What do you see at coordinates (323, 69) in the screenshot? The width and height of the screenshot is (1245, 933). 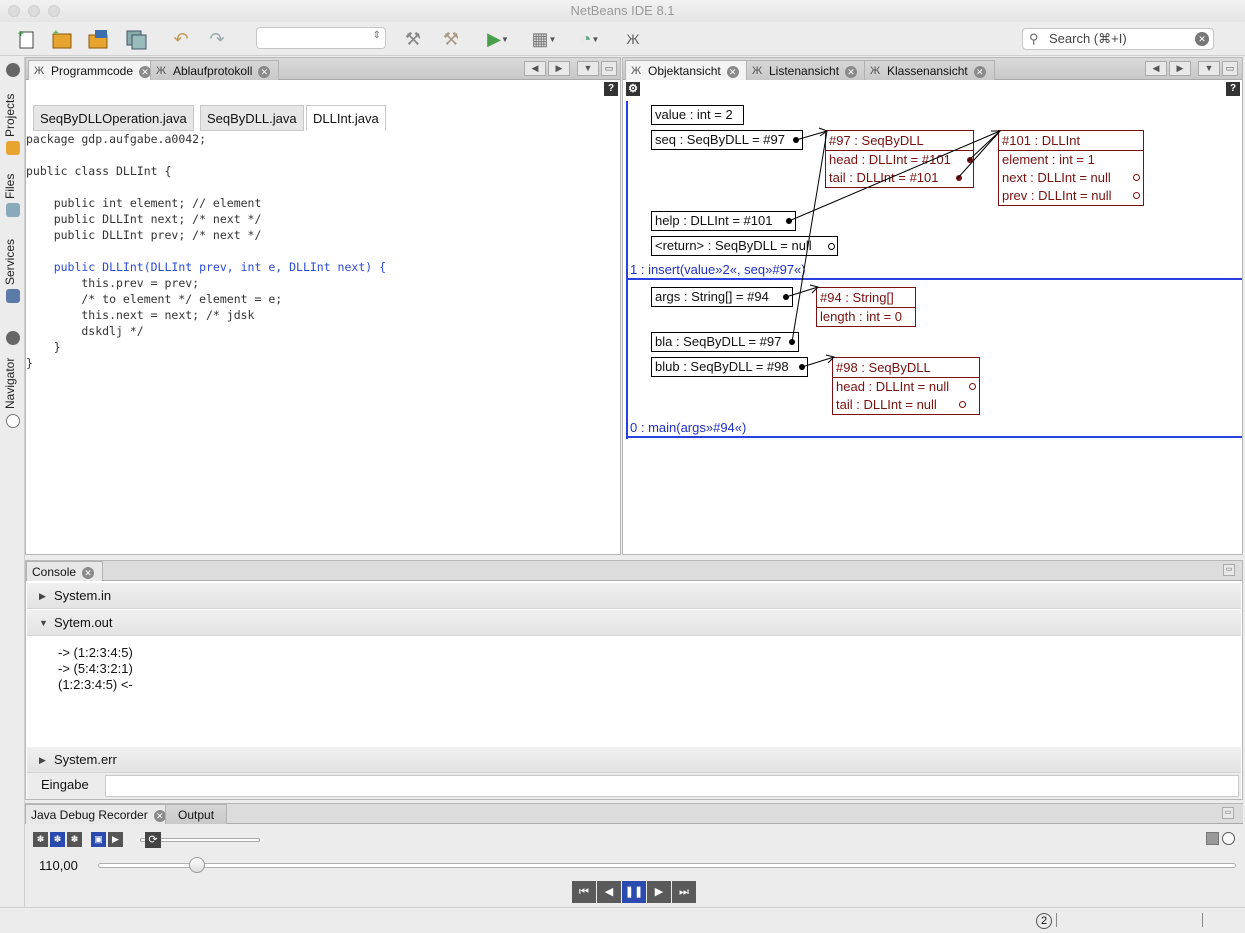 I see `editor-tab-bar: Ж Programmcode ✕ Ж Ablaufprotokoll ✕ ◀ ▶ ▼ ▭` at bounding box center [323, 69].